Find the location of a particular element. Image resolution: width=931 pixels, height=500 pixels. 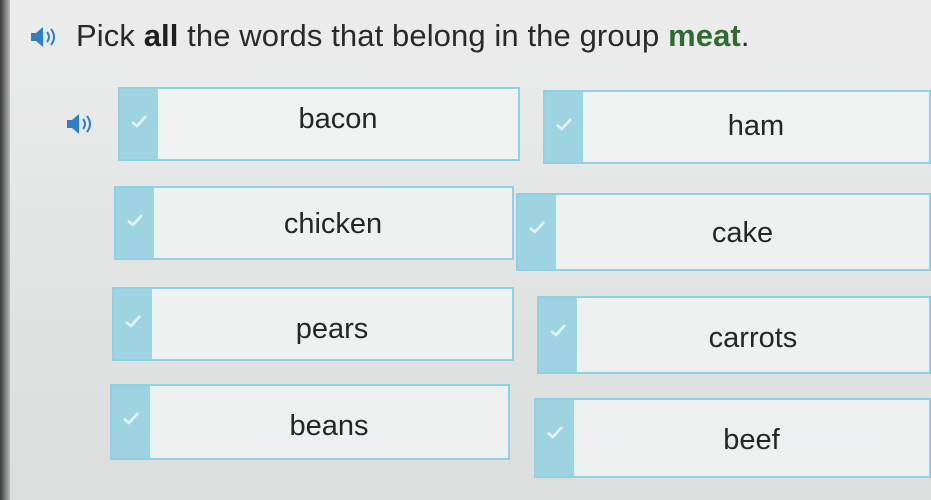

option-label: ham is located at coordinates (756, 126).